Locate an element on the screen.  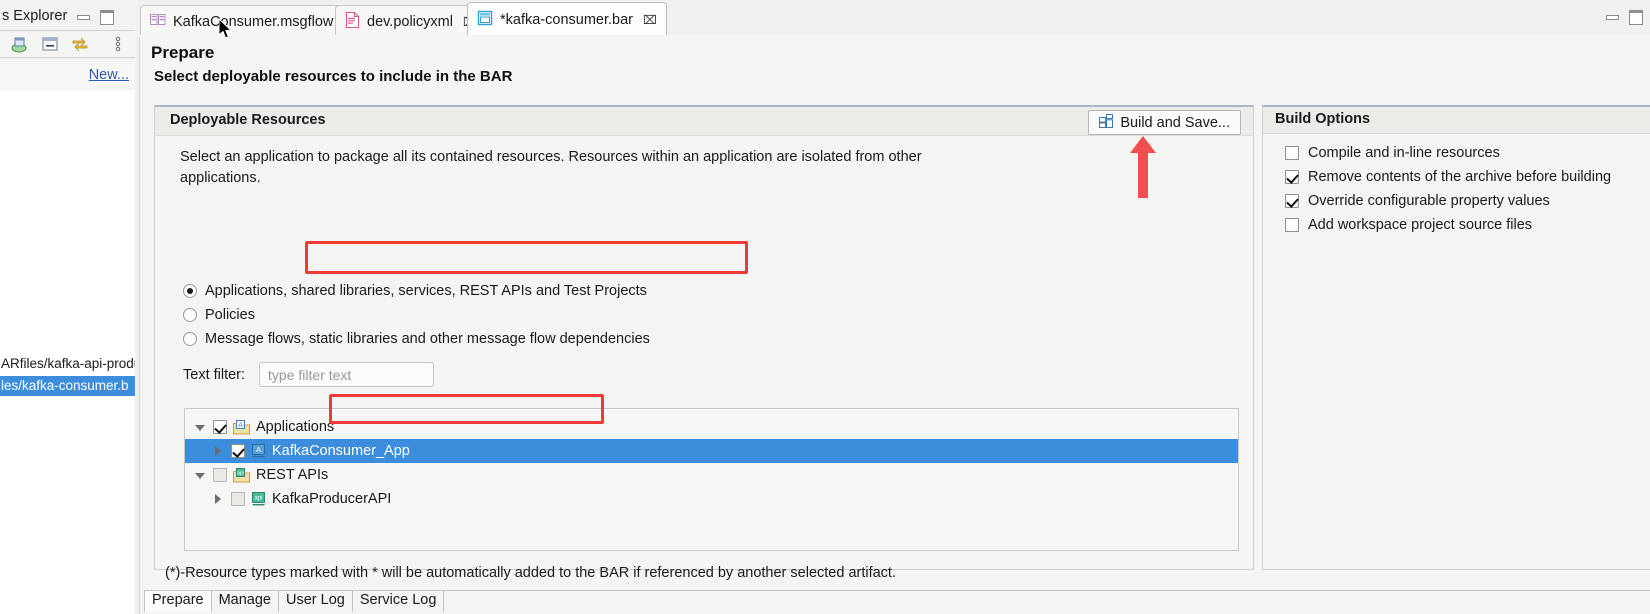
tab-label: dev.policyxml is located at coordinates (410, 21).